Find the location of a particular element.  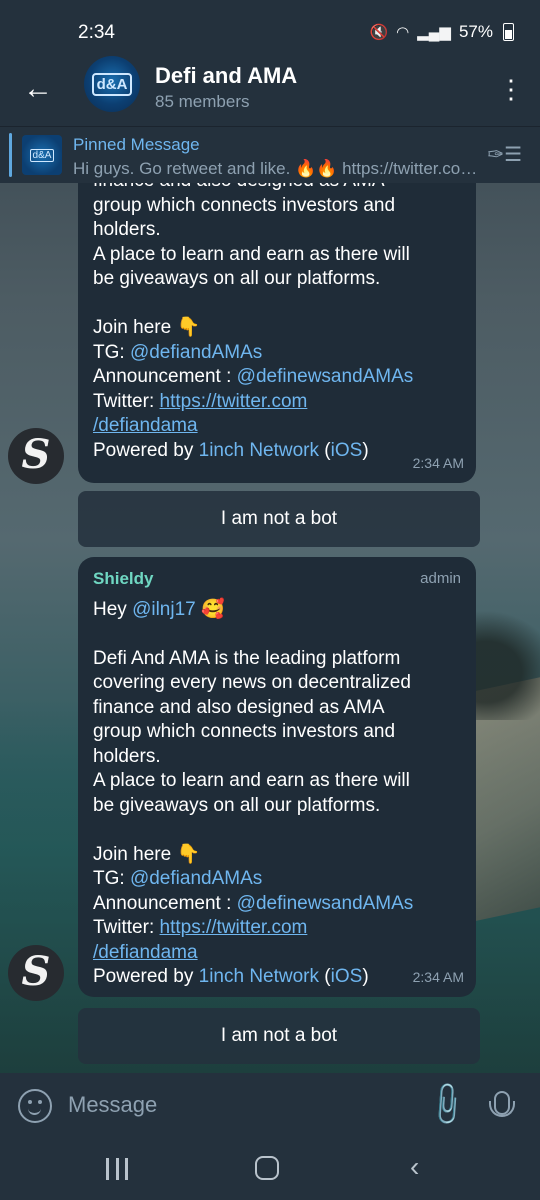

sender-row: Shieldy admin is located at coordinates (277, 579).